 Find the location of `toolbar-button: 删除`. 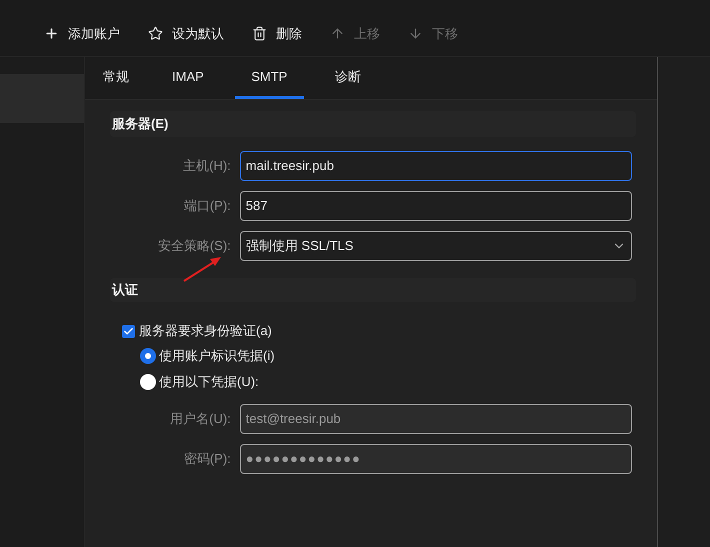

toolbar-button: 删除 is located at coordinates (277, 33).